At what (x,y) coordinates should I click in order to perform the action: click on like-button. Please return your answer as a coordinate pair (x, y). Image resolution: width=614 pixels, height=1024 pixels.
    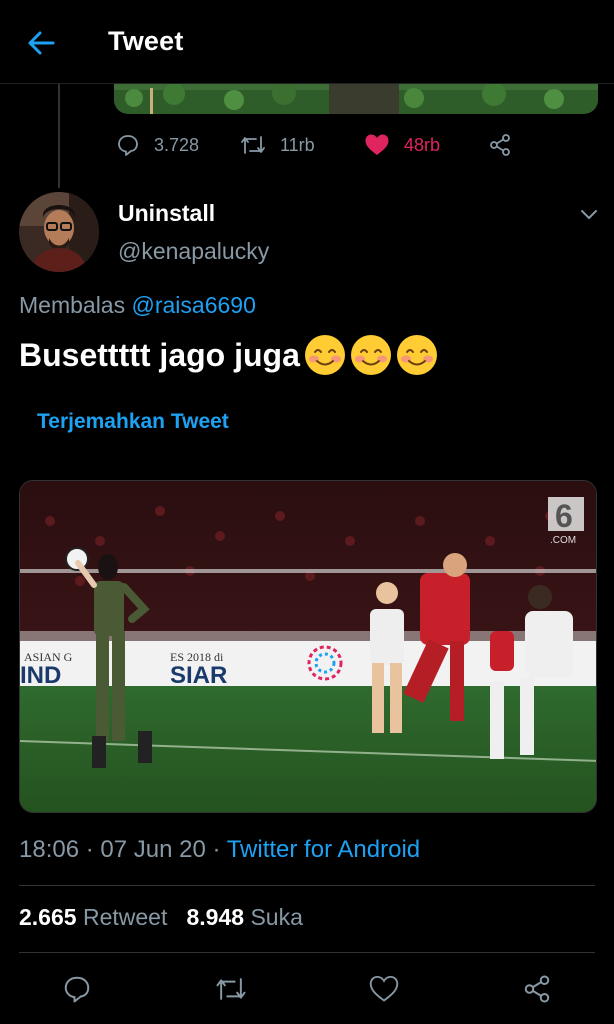
    Looking at the image, I should click on (384, 989).